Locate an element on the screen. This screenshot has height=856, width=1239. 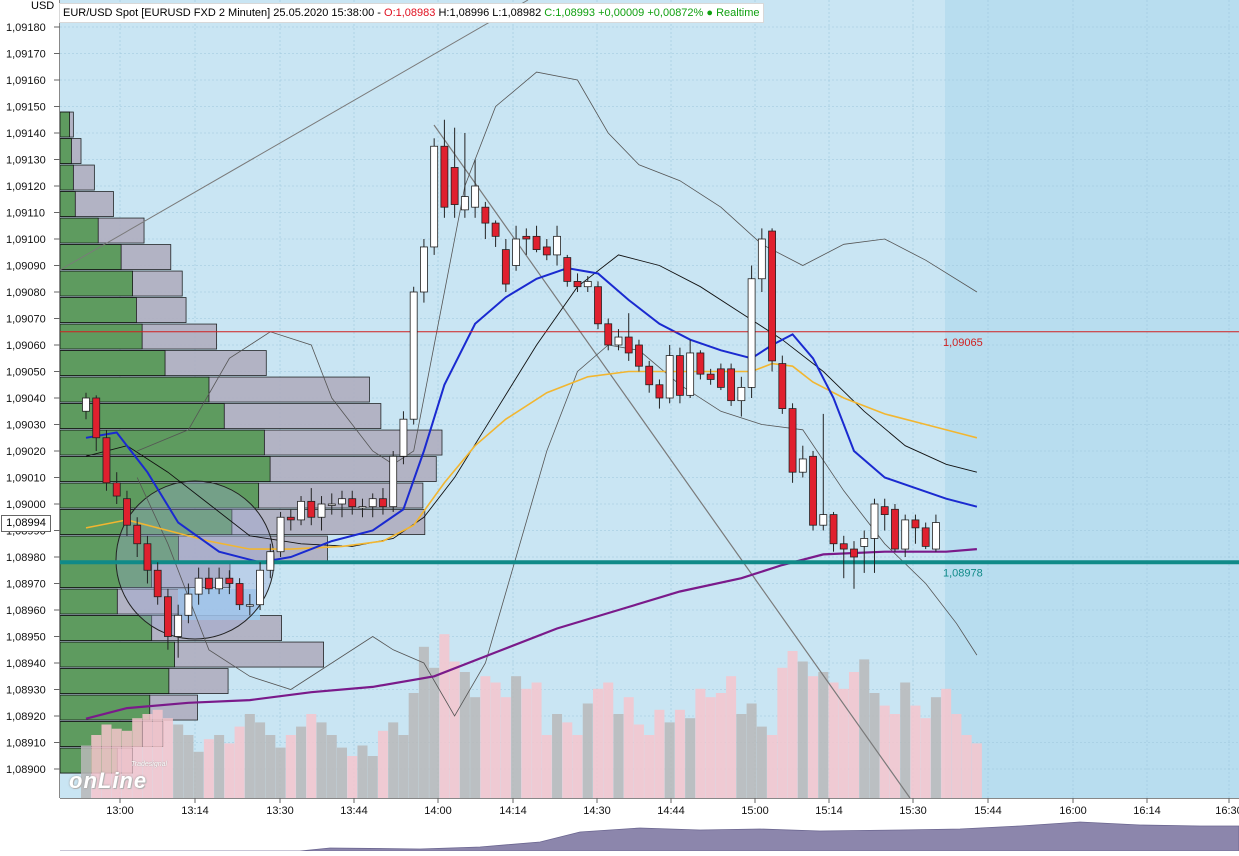
y-tick-label: 1,09050 is located at coordinates (26, 373).